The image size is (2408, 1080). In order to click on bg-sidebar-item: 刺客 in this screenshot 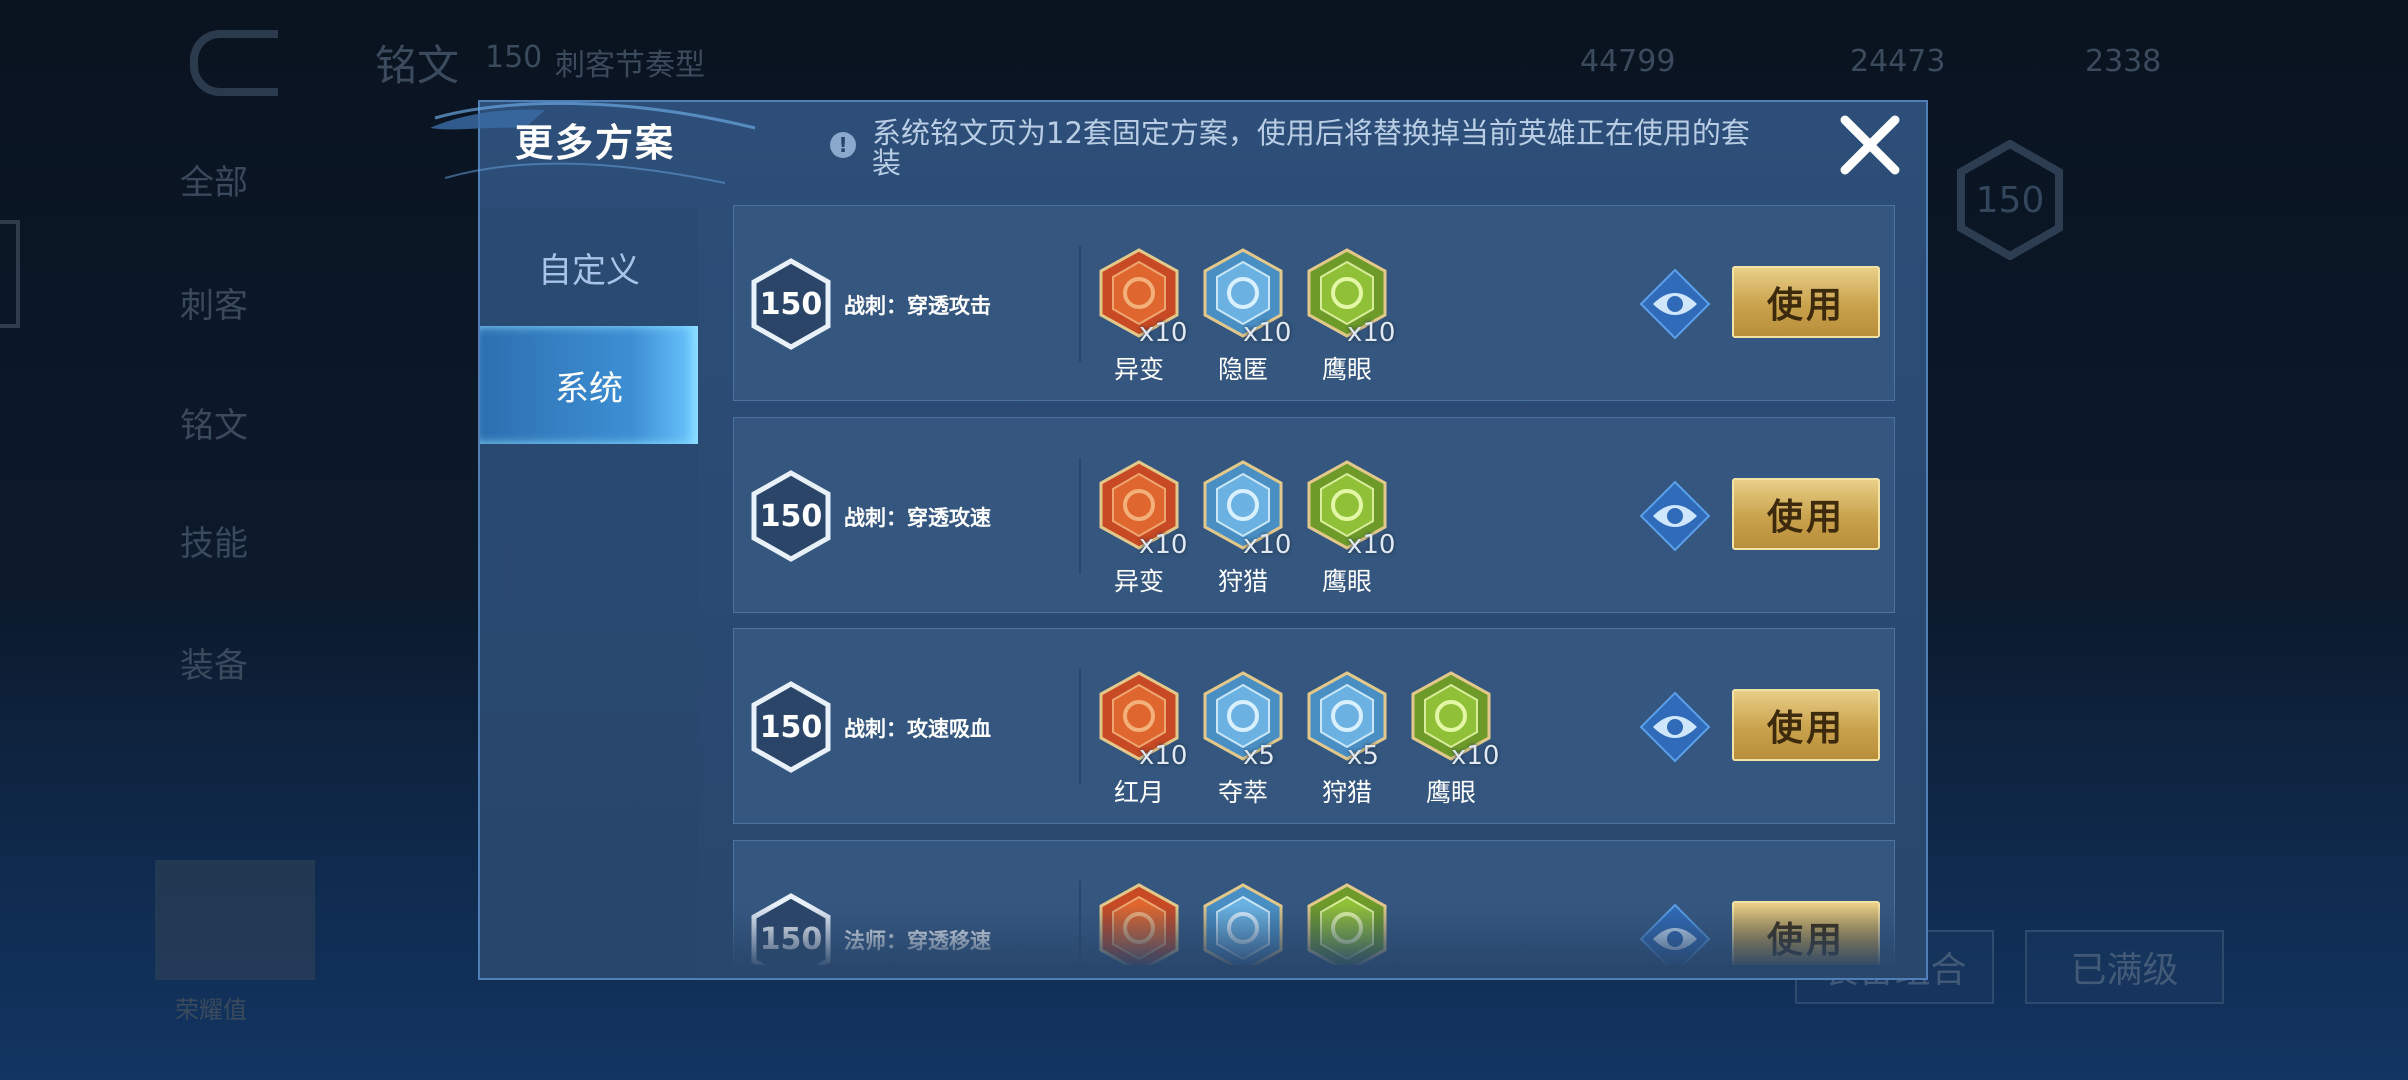, I will do `click(214, 306)`.